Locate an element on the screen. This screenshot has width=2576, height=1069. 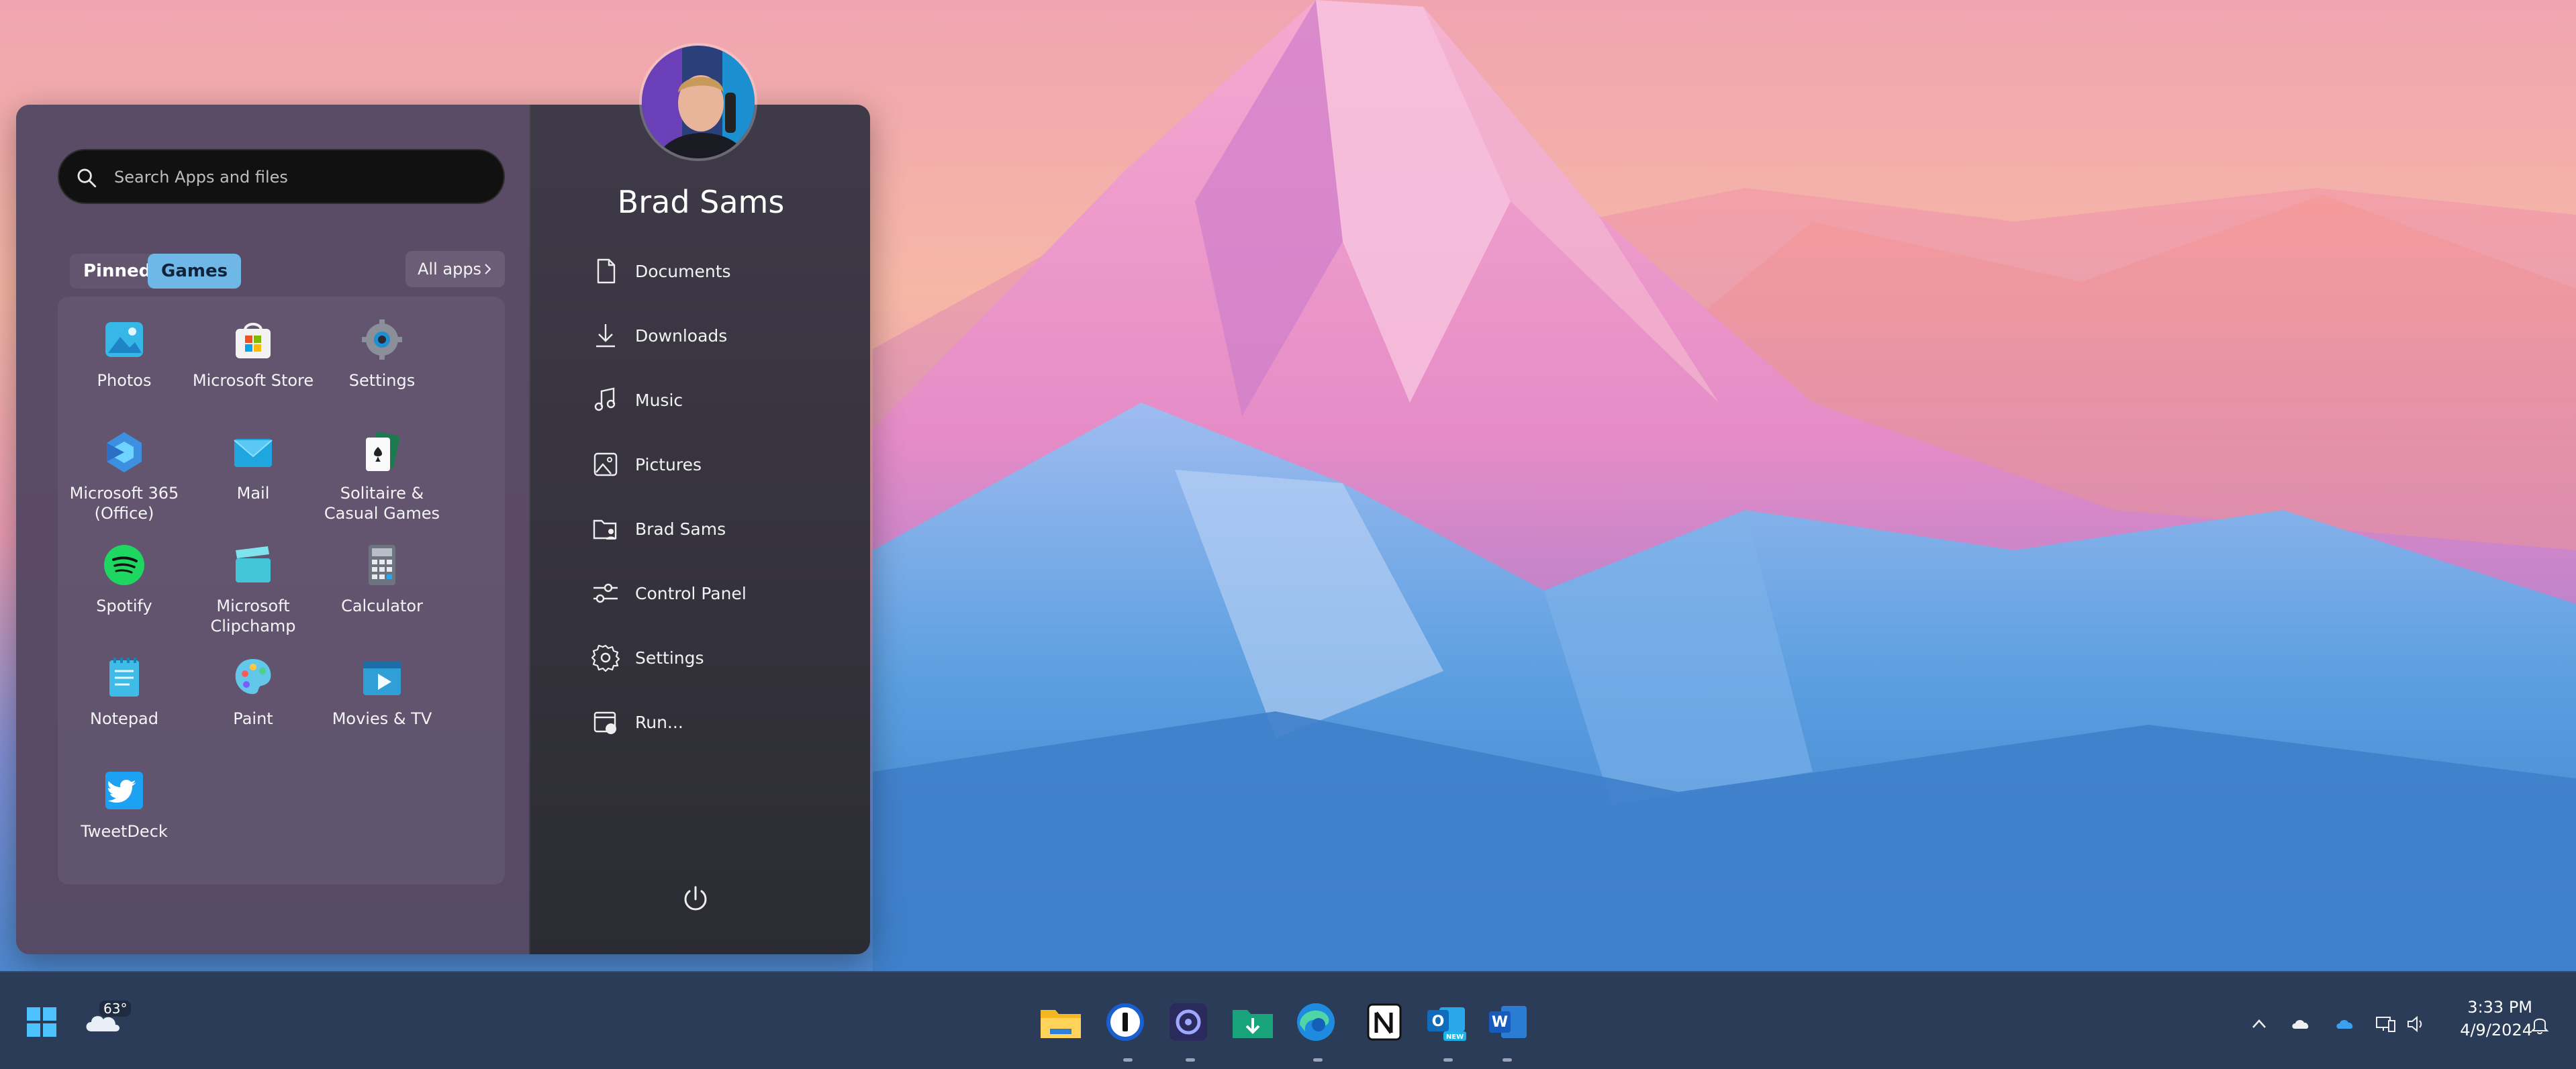
all-apps-label: All apps is located at coordinates (450, 269).